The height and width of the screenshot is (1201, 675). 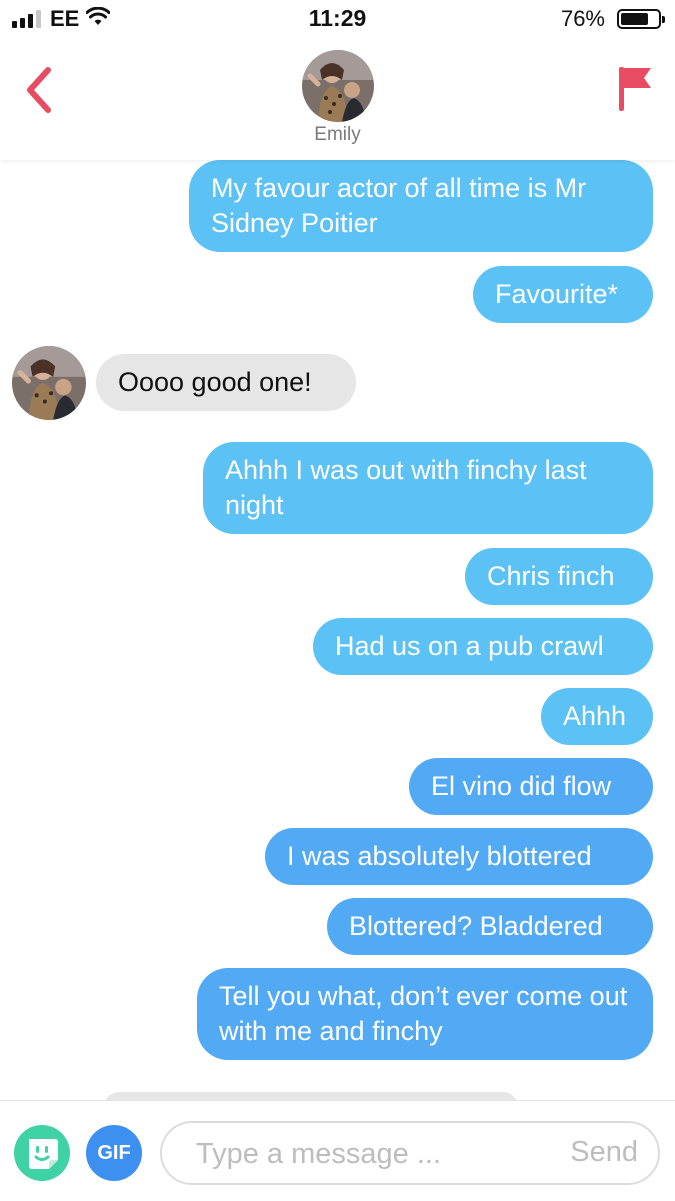 I want to click on message-text: Had us on a pub crawl, so click(x=469, y=646).